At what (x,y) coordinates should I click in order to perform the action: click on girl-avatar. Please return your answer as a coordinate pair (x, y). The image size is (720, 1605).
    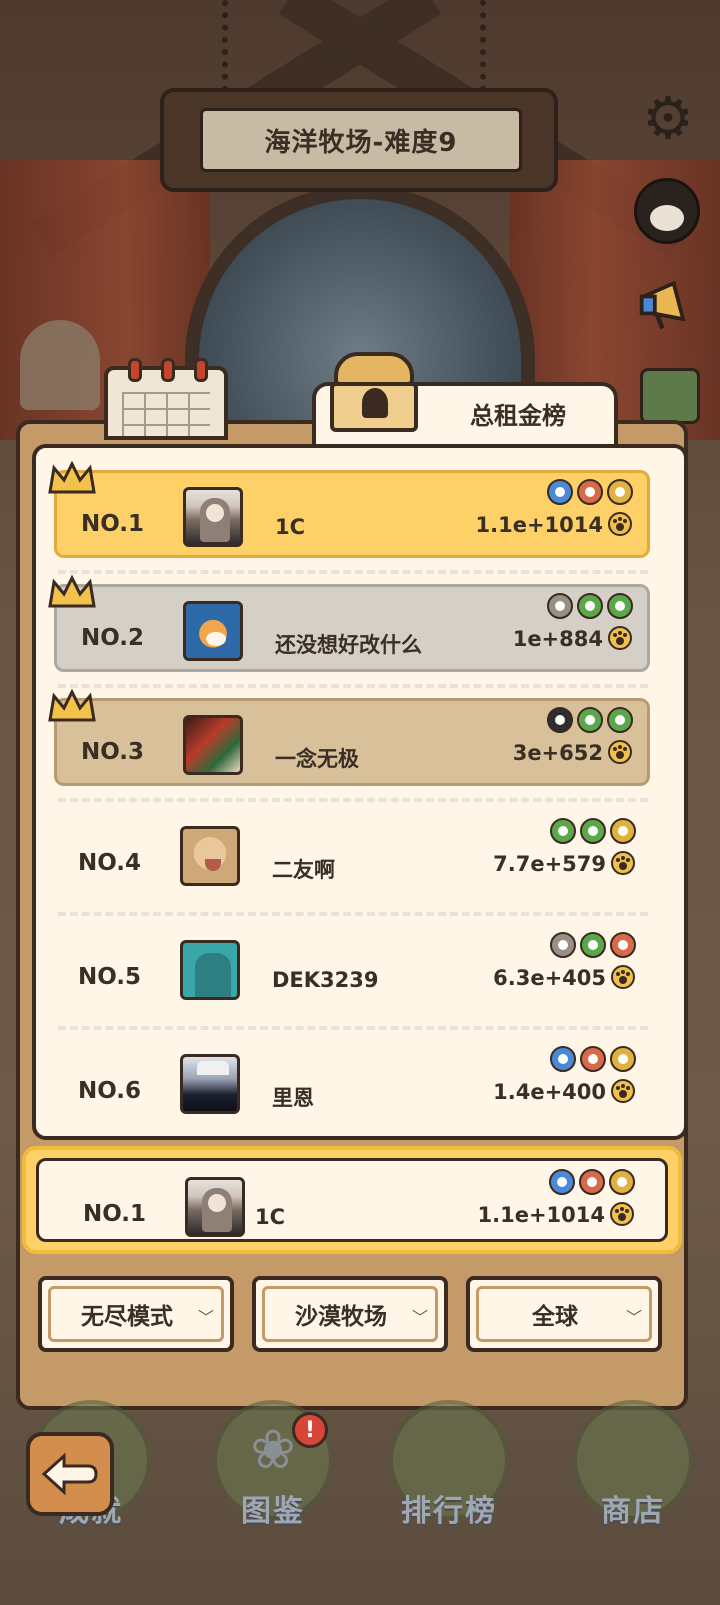
    Looking at the image, I should click on (213, 517).